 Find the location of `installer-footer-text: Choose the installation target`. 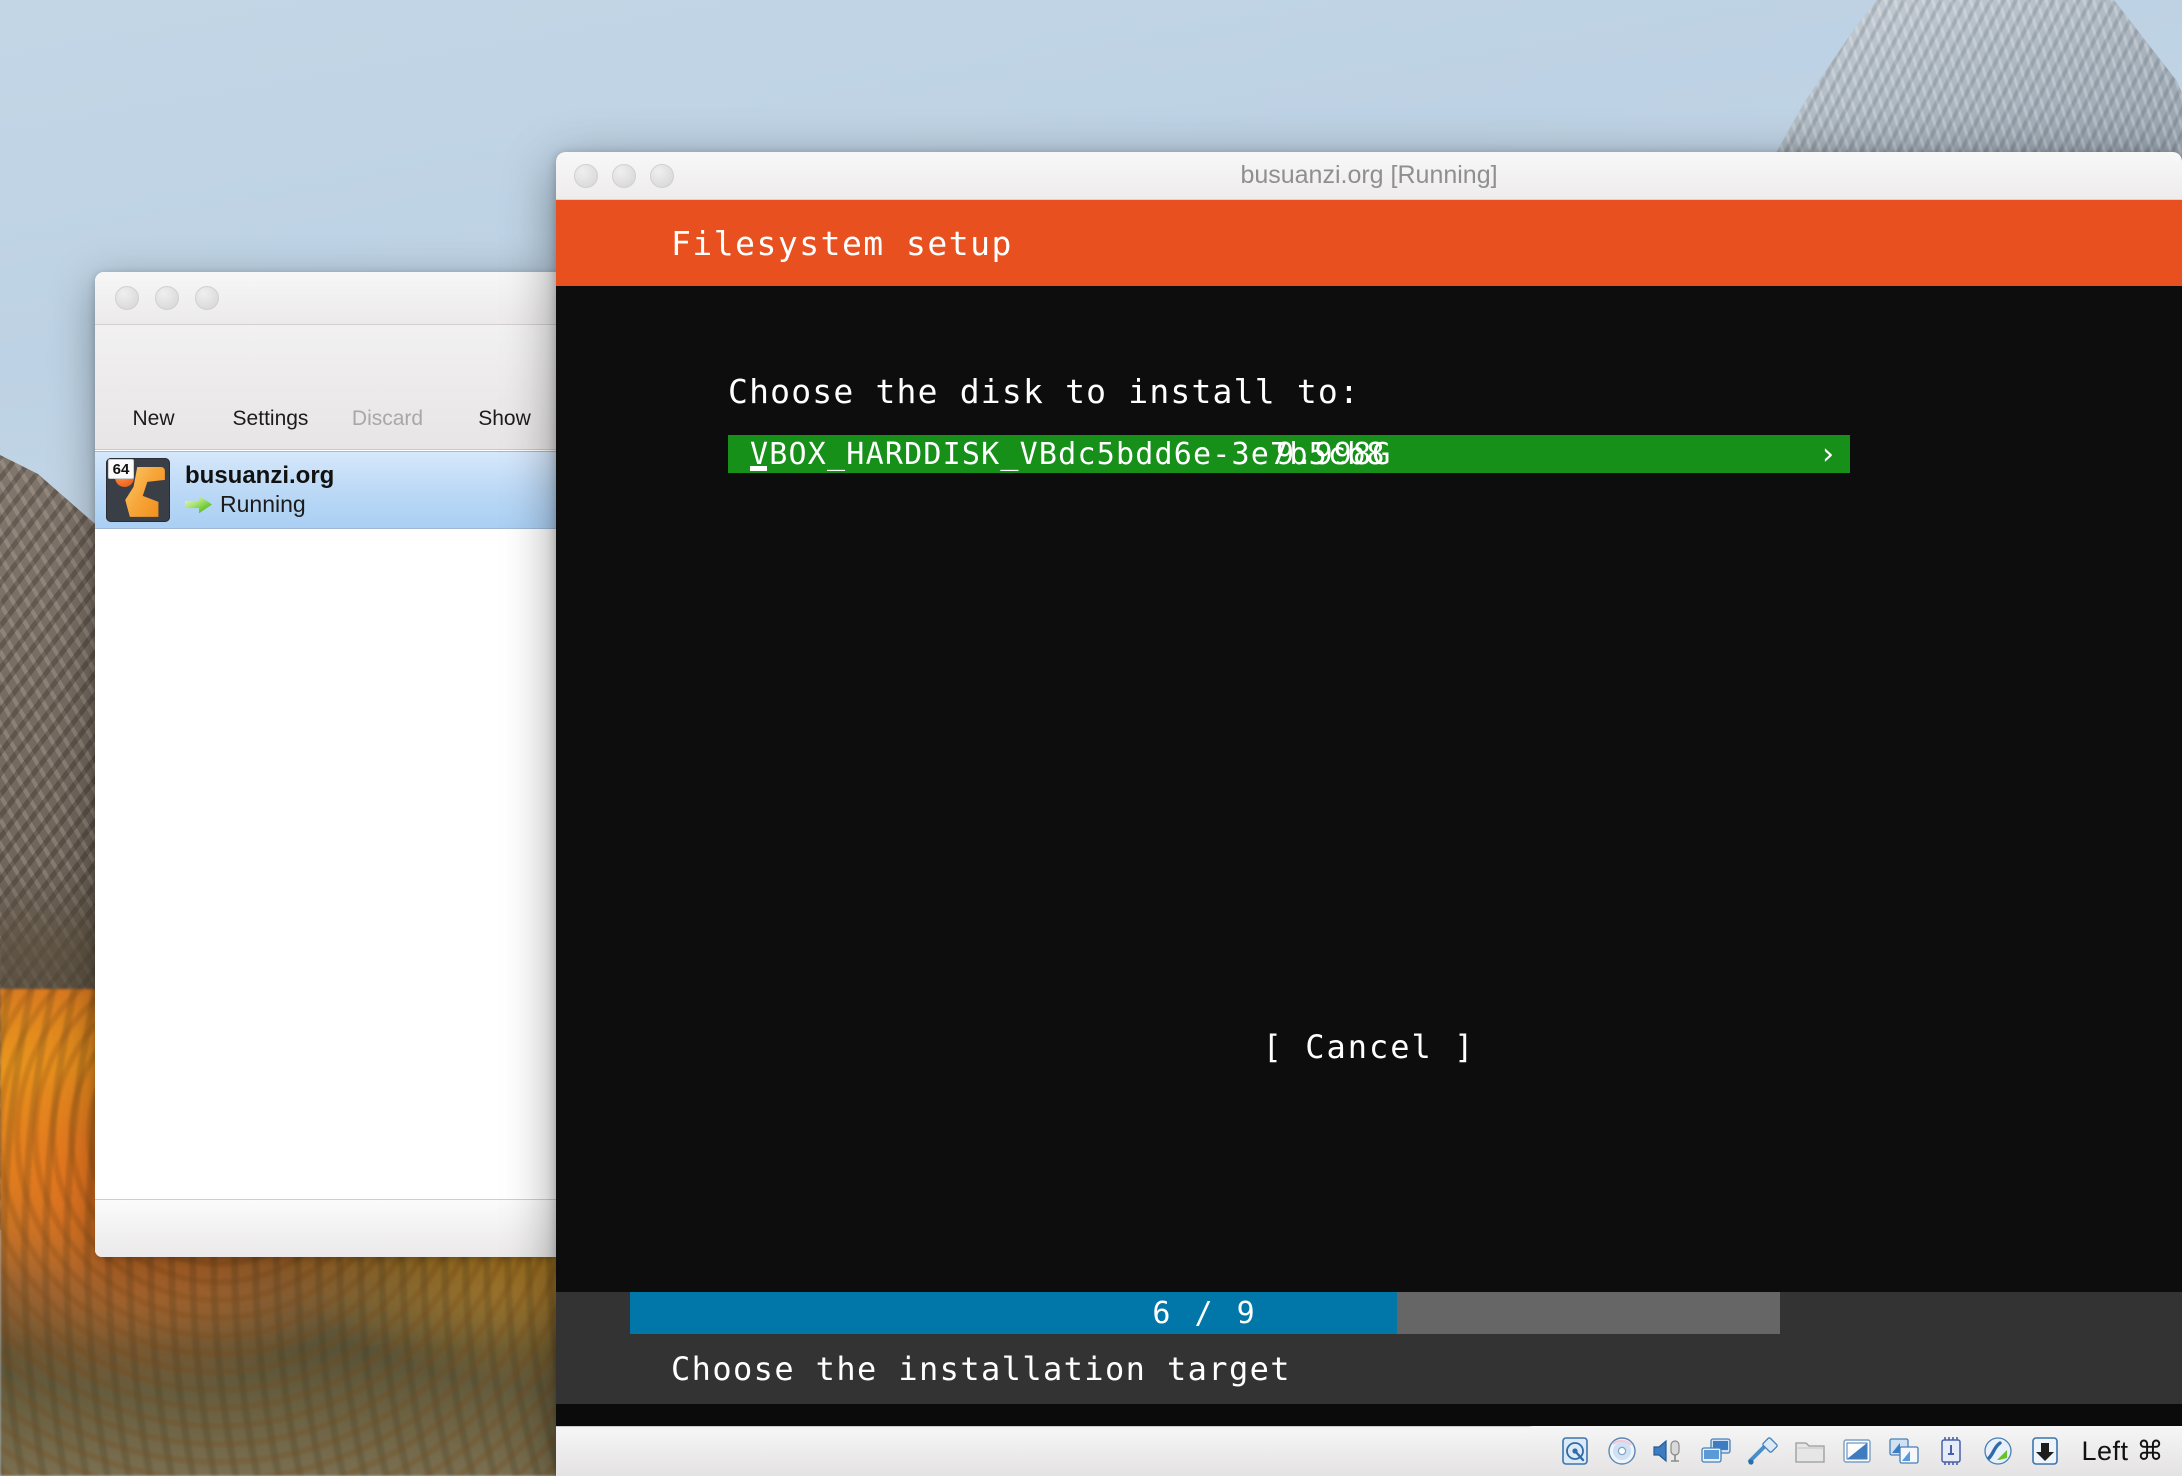

installer-footer-text: Choose the installation target is located at coordinates (981, 1369).